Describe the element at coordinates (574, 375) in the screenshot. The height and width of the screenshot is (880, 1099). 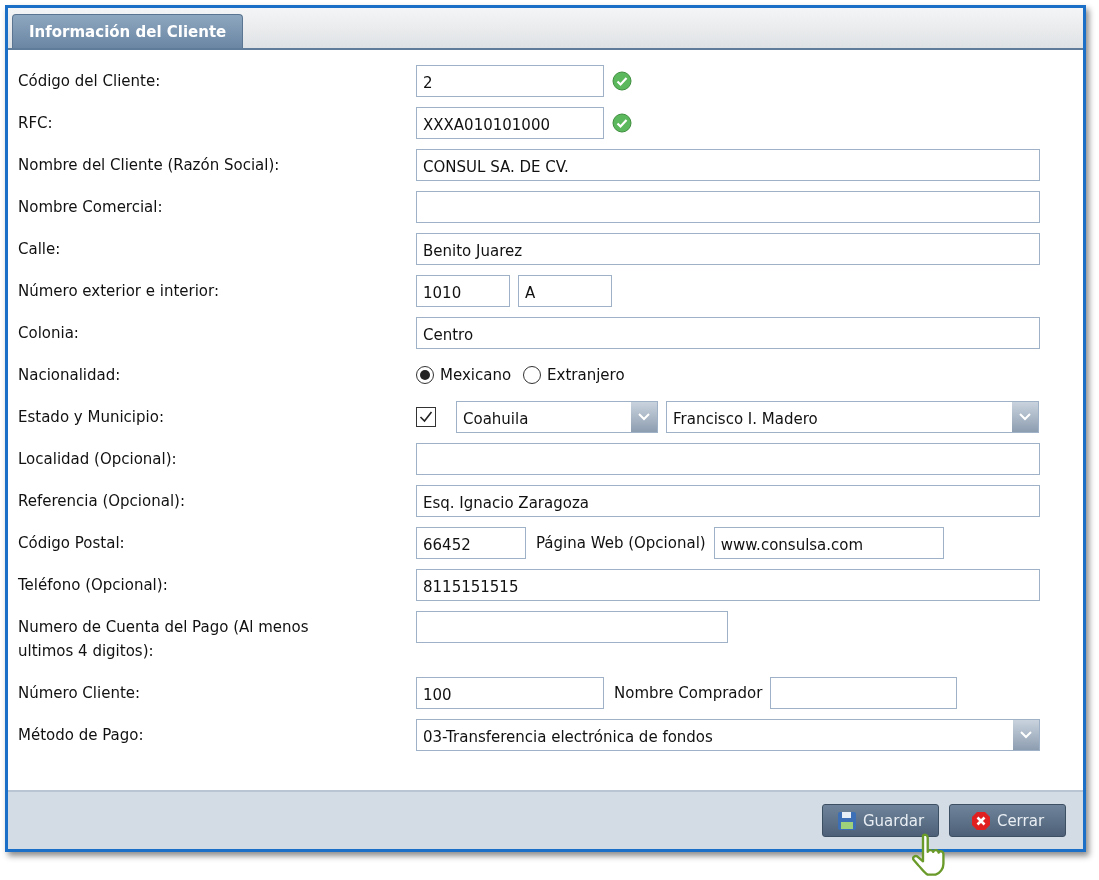
I see `radio-option: Extranjero` at that location.